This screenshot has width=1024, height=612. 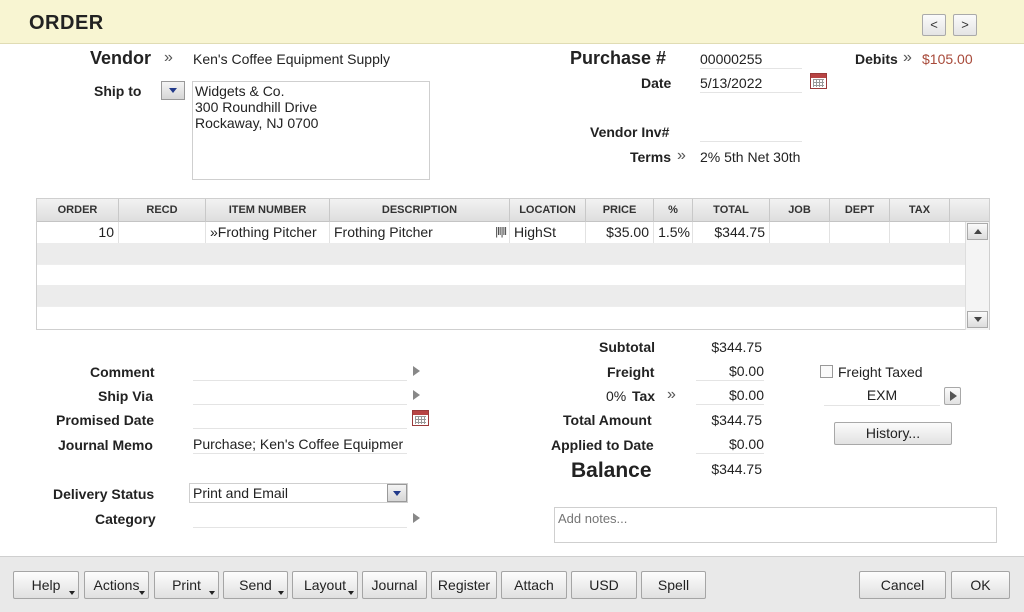 I want to click on table-scrollbar, so click(x=977, y=276).